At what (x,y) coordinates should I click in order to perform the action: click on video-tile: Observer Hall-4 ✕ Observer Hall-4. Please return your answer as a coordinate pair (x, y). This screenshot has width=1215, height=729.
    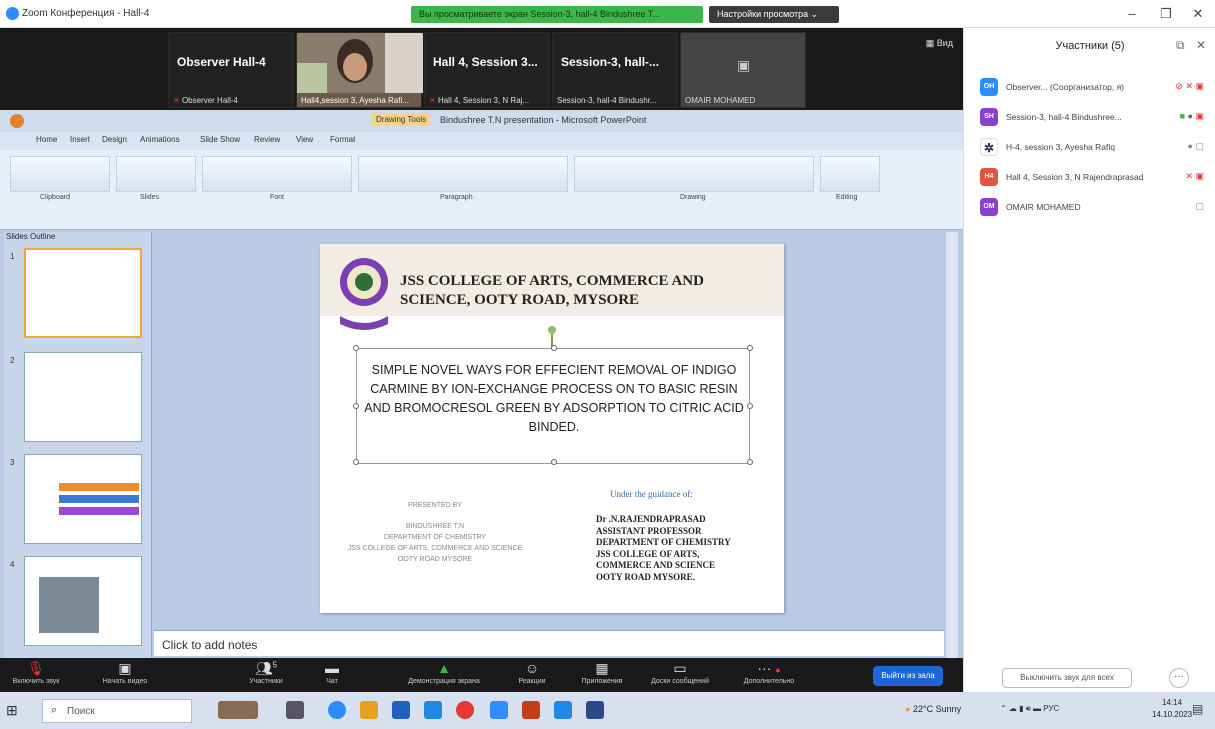
    Looking at the image, I should click on (231, 70).